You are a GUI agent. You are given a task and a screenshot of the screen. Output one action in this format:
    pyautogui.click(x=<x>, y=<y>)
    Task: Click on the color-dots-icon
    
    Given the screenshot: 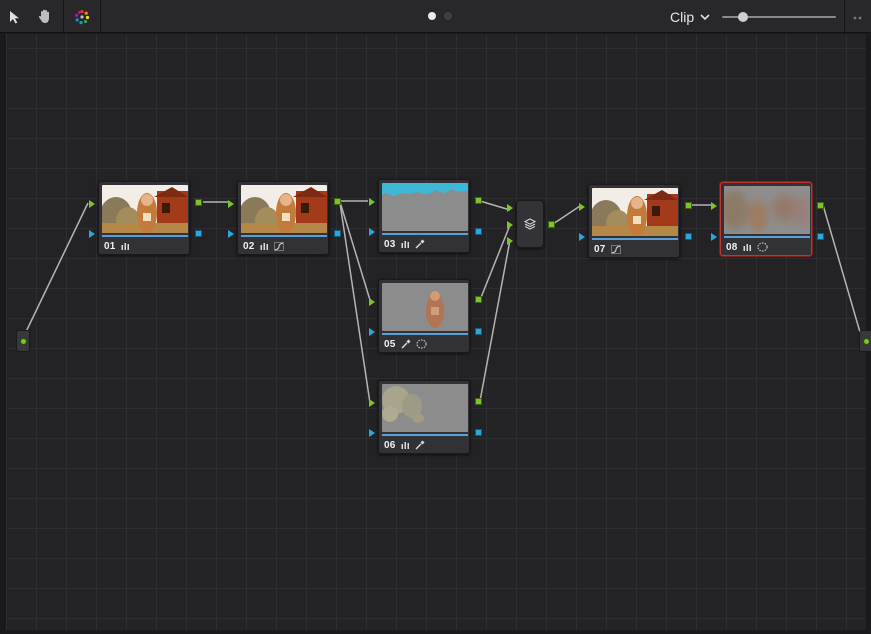 What is the action you would take?
    pyautogui.click(x=82, y=16)
    